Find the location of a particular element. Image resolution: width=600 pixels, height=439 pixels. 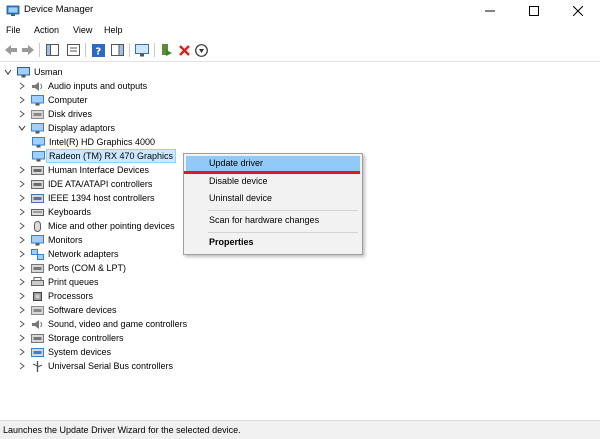

menu-update-driver: Update driver is located at coordinates (273, 164).